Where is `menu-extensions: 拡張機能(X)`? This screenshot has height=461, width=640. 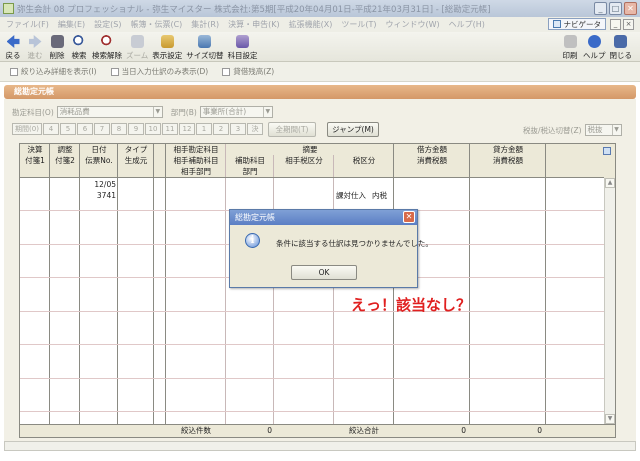 menu-extensions: 拡張機能(X) is located at coordinates (311, 24).